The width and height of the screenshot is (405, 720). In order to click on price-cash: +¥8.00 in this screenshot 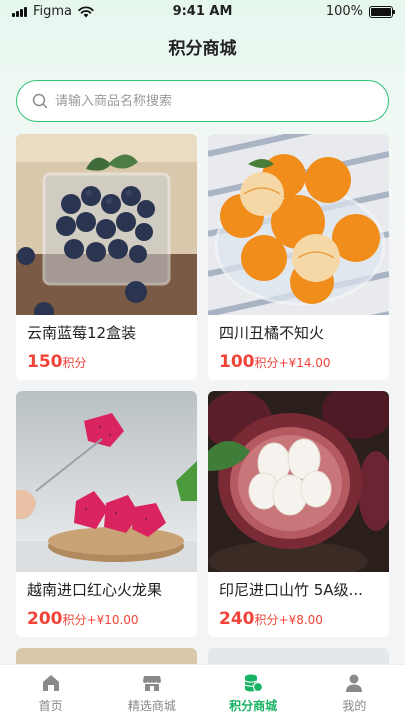, I will do `click(300, 620)`.